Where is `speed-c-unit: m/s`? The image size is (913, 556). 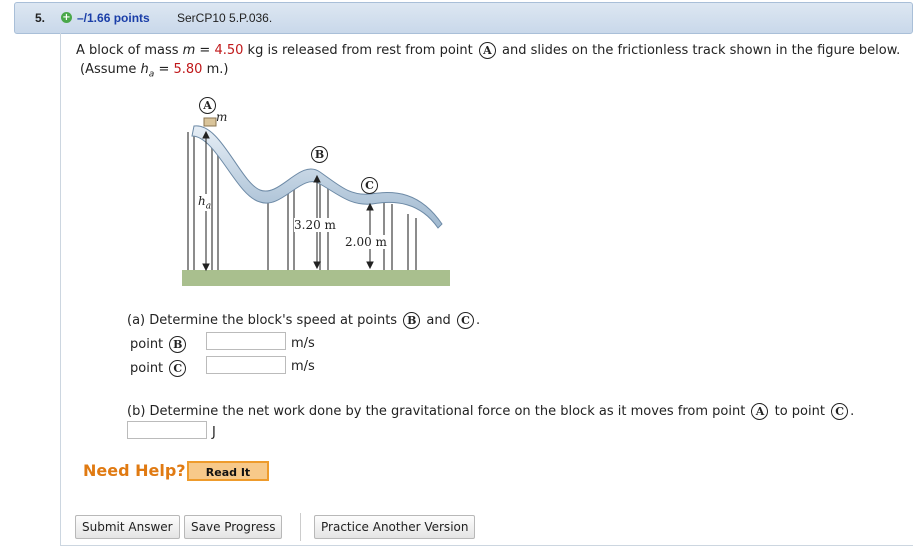
speed-c-unit: m/s is located at coordinates (303, 366).